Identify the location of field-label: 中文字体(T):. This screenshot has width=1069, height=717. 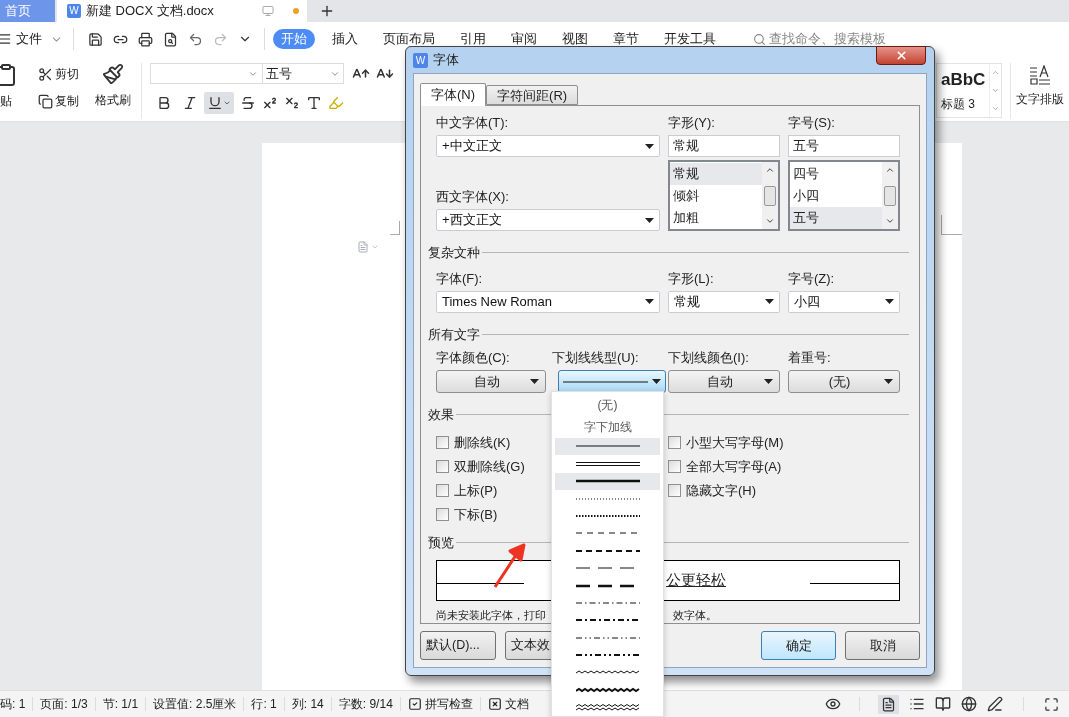
(473, 123).